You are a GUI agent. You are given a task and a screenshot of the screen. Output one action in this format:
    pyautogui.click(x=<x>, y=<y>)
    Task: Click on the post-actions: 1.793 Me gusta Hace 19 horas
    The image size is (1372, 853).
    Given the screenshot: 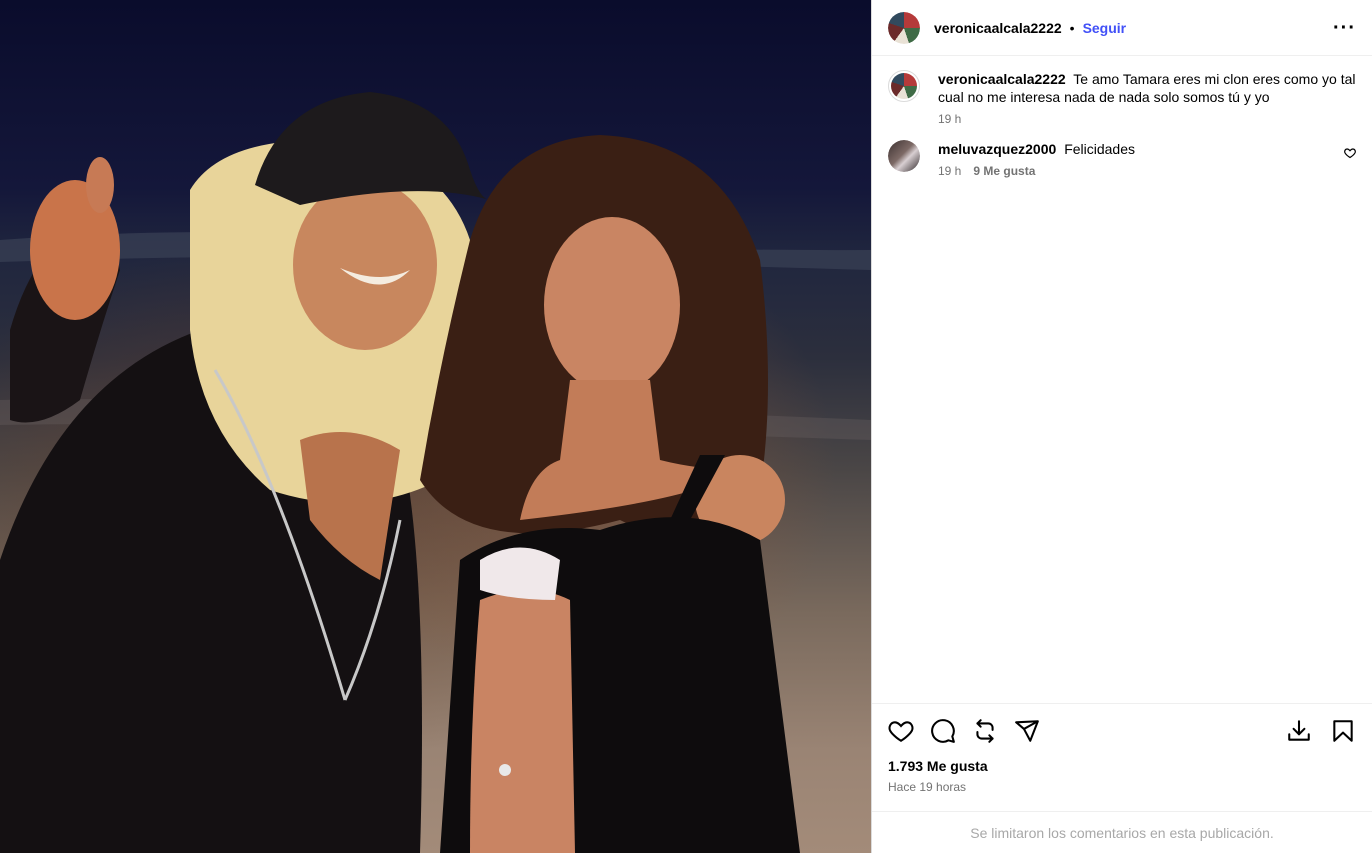 What is the action you would take?
    pyautogui.click(x=1122, y=757)
    